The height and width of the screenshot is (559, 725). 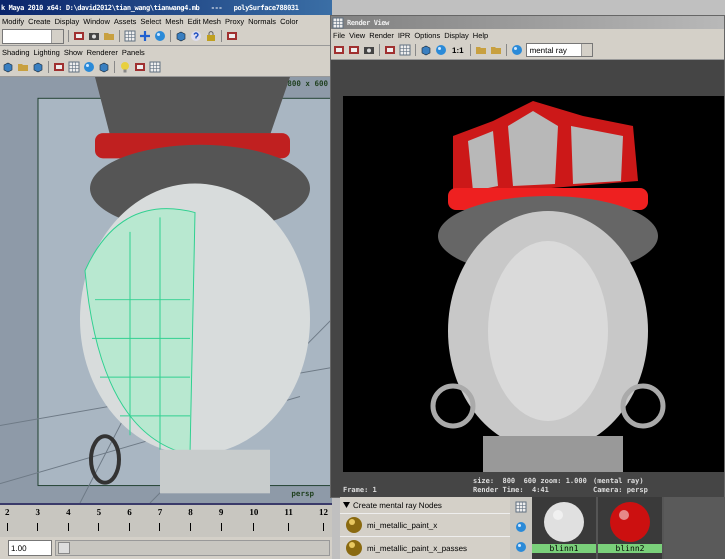 What do you see at coordinates (211, 36) in the screenshot?
I see `lock-icon` at bounding box center [211, 36].